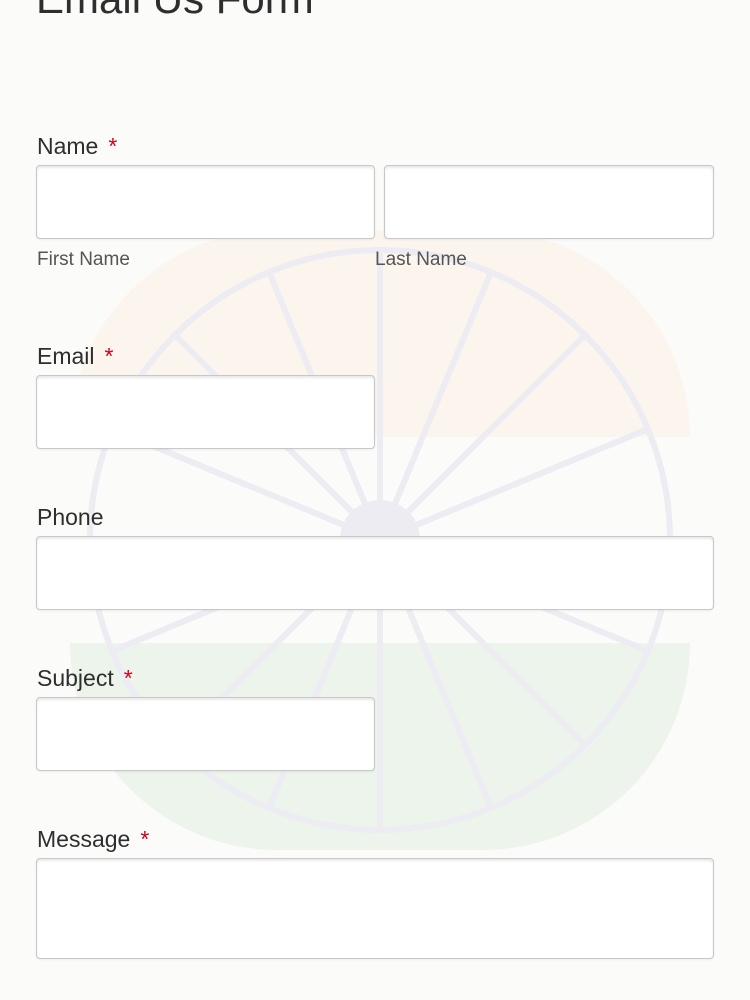 This screenshot has width=750, height=1000. Describe the element at coordinates (205, 412) in the screenshot. I see `email-input` at that location.